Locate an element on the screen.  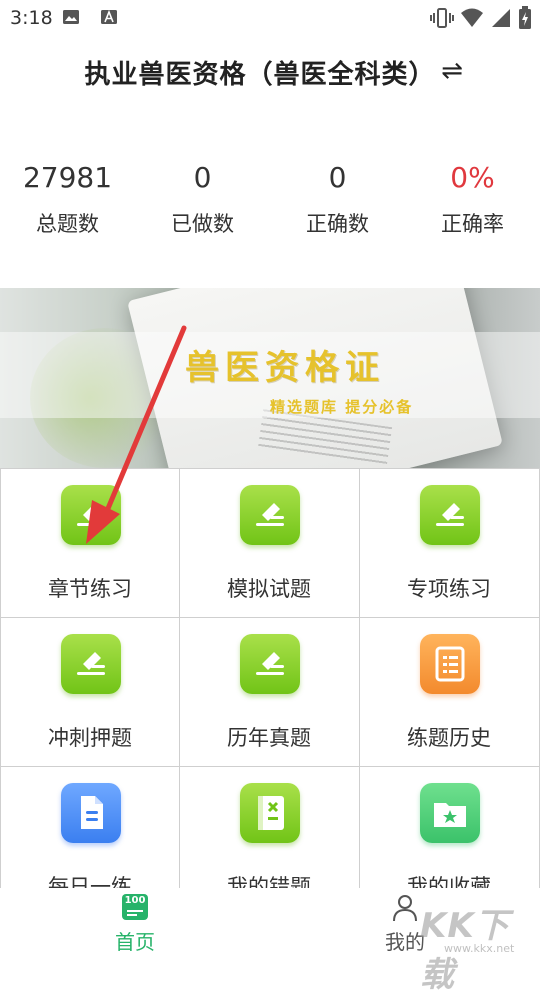
switch-exam-icon: ⇌ is located at coordinates (452, 71).